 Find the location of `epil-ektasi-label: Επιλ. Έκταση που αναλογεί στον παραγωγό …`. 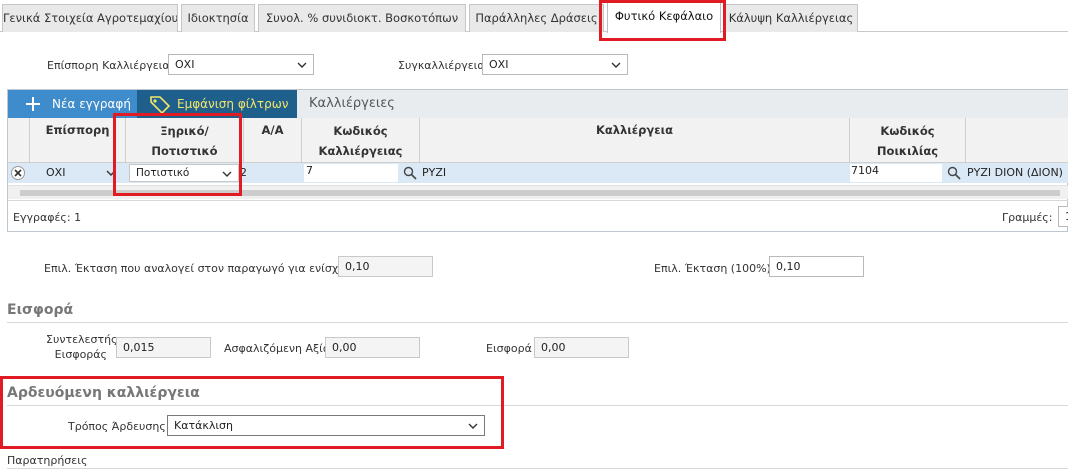

epil-ektasi-label: Επιλ. Έκταση που αναλογεί στον παραγωγό … is located at coordinates (201, 268).